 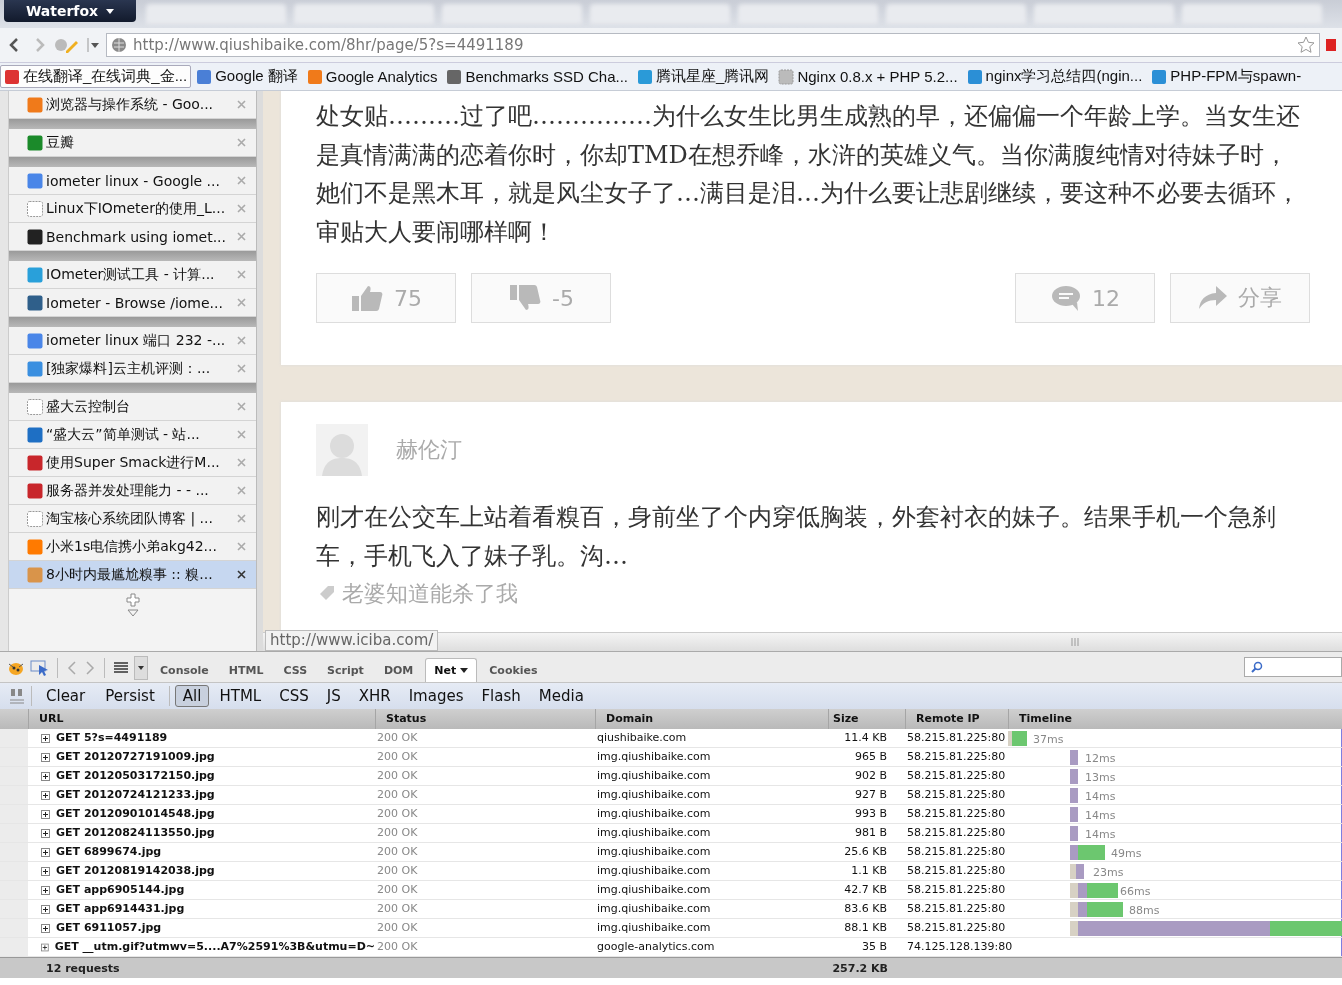 I want to click on dropdown-icon, so click(x=93, y=45).